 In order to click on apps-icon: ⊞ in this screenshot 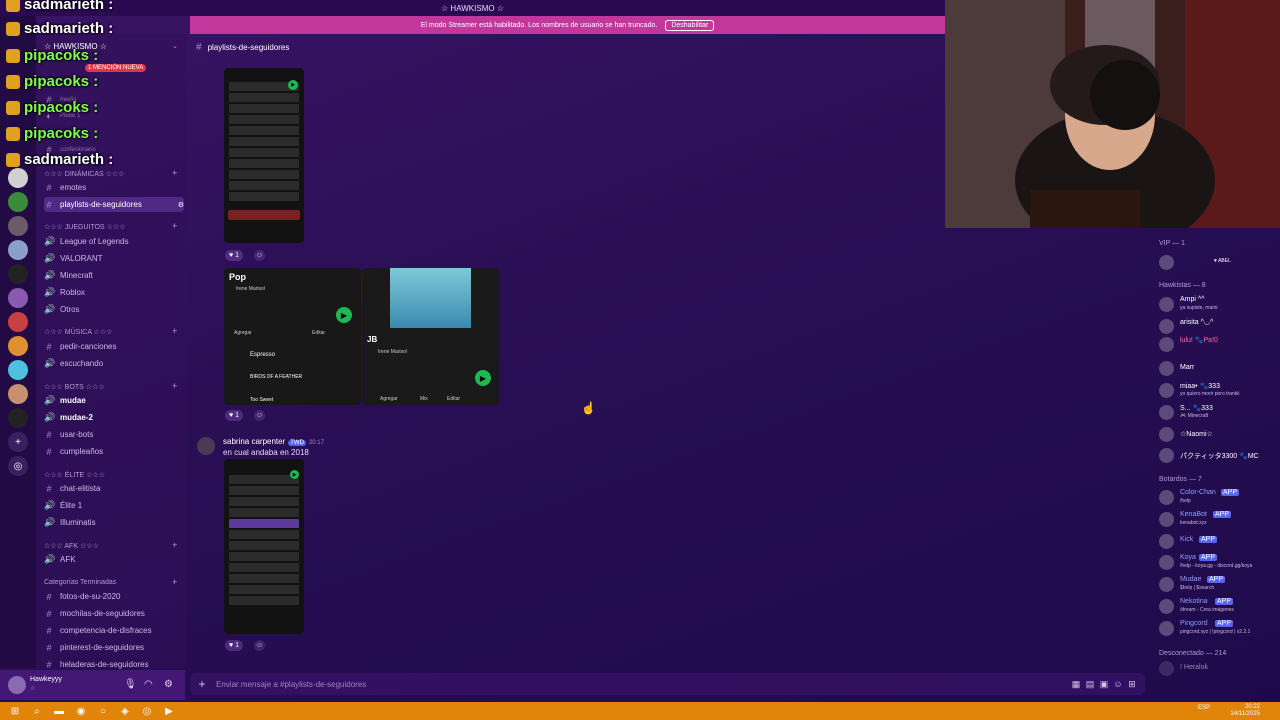, I will do `click(1132, 684)`.